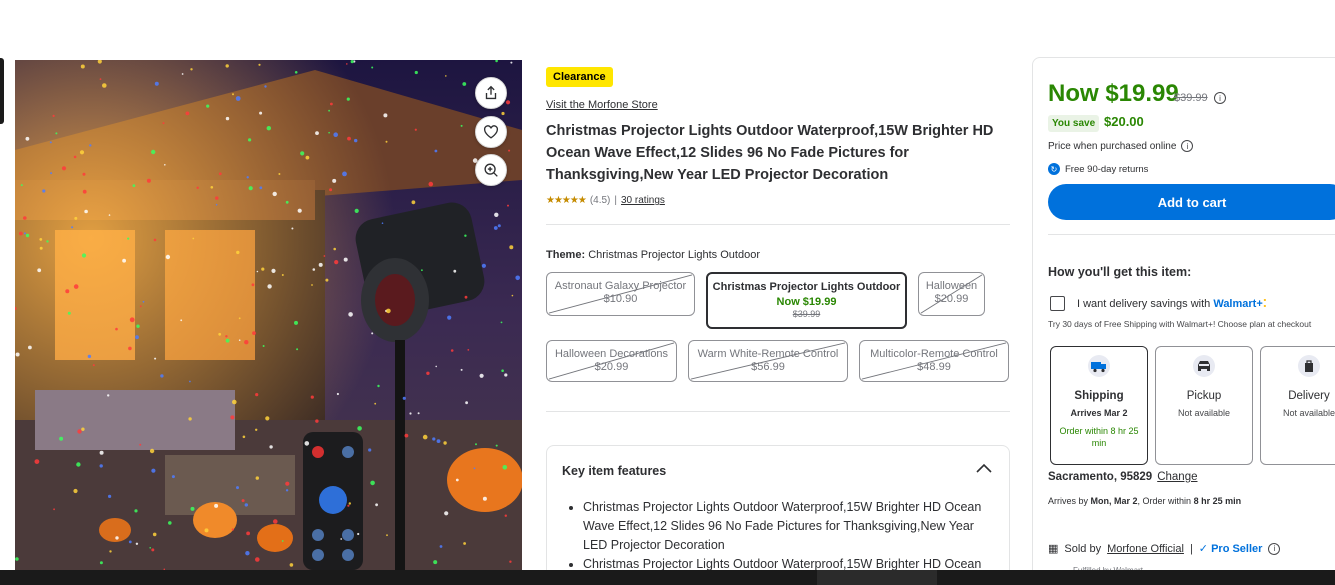 This screenshot has height=585, width=1335. Describe the element at coordinates (1204, 405) in the screenshot. I see `fulfillment-pickup: Pickup Not available` at that location.